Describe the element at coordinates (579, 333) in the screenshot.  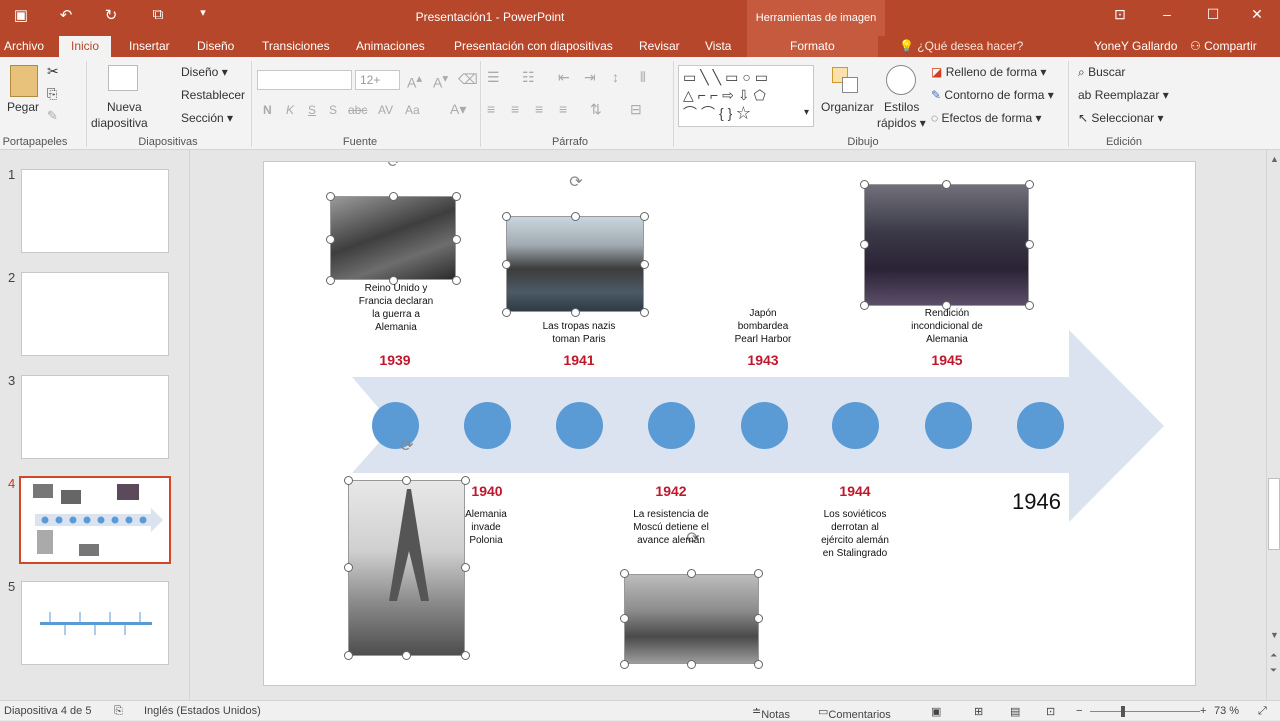
I see `event-text-1941: Las tropas nazis toman Paris` at that location.